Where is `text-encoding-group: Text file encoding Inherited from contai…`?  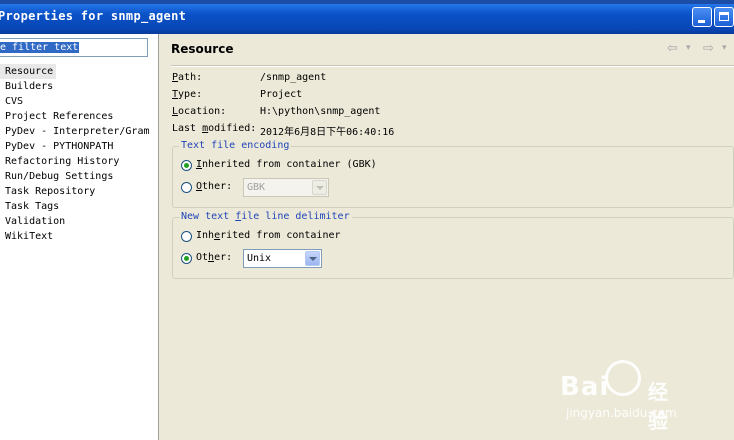
text-encoding-group: Text file encoding Inherited from contai… is located at coordinates (453, 174).